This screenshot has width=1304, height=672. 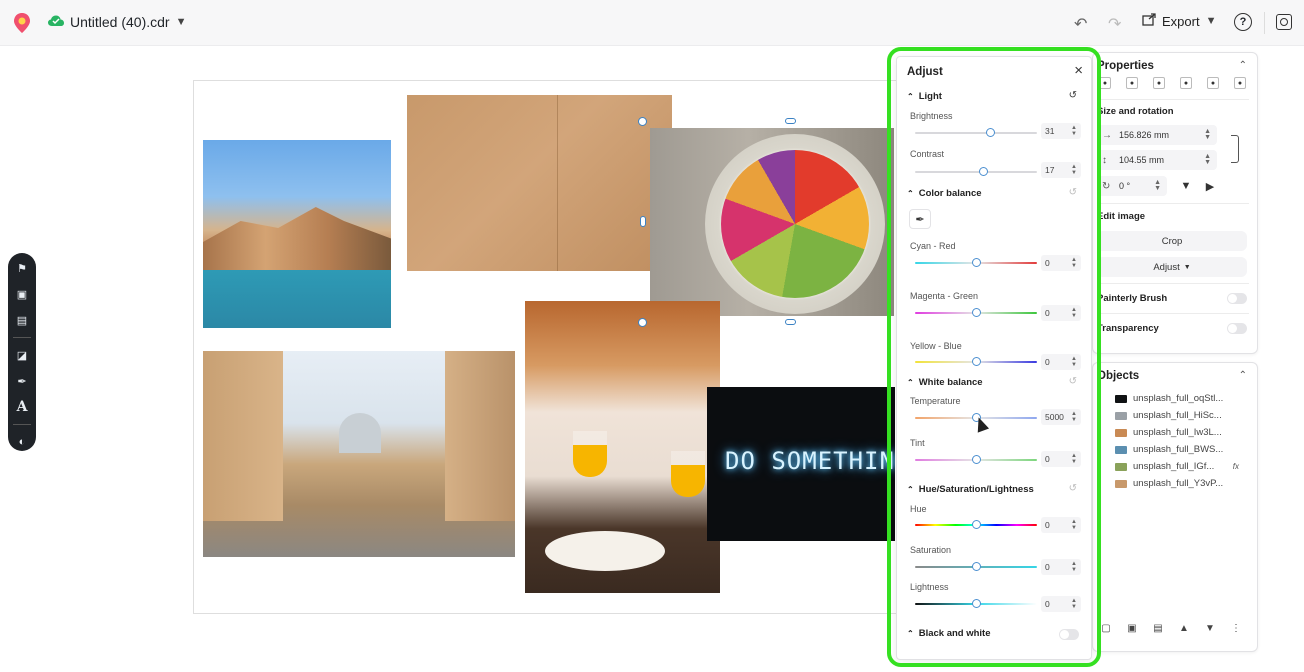 I want to click on file-name: Untitled (40).cdr, so click(x=120, y=22).